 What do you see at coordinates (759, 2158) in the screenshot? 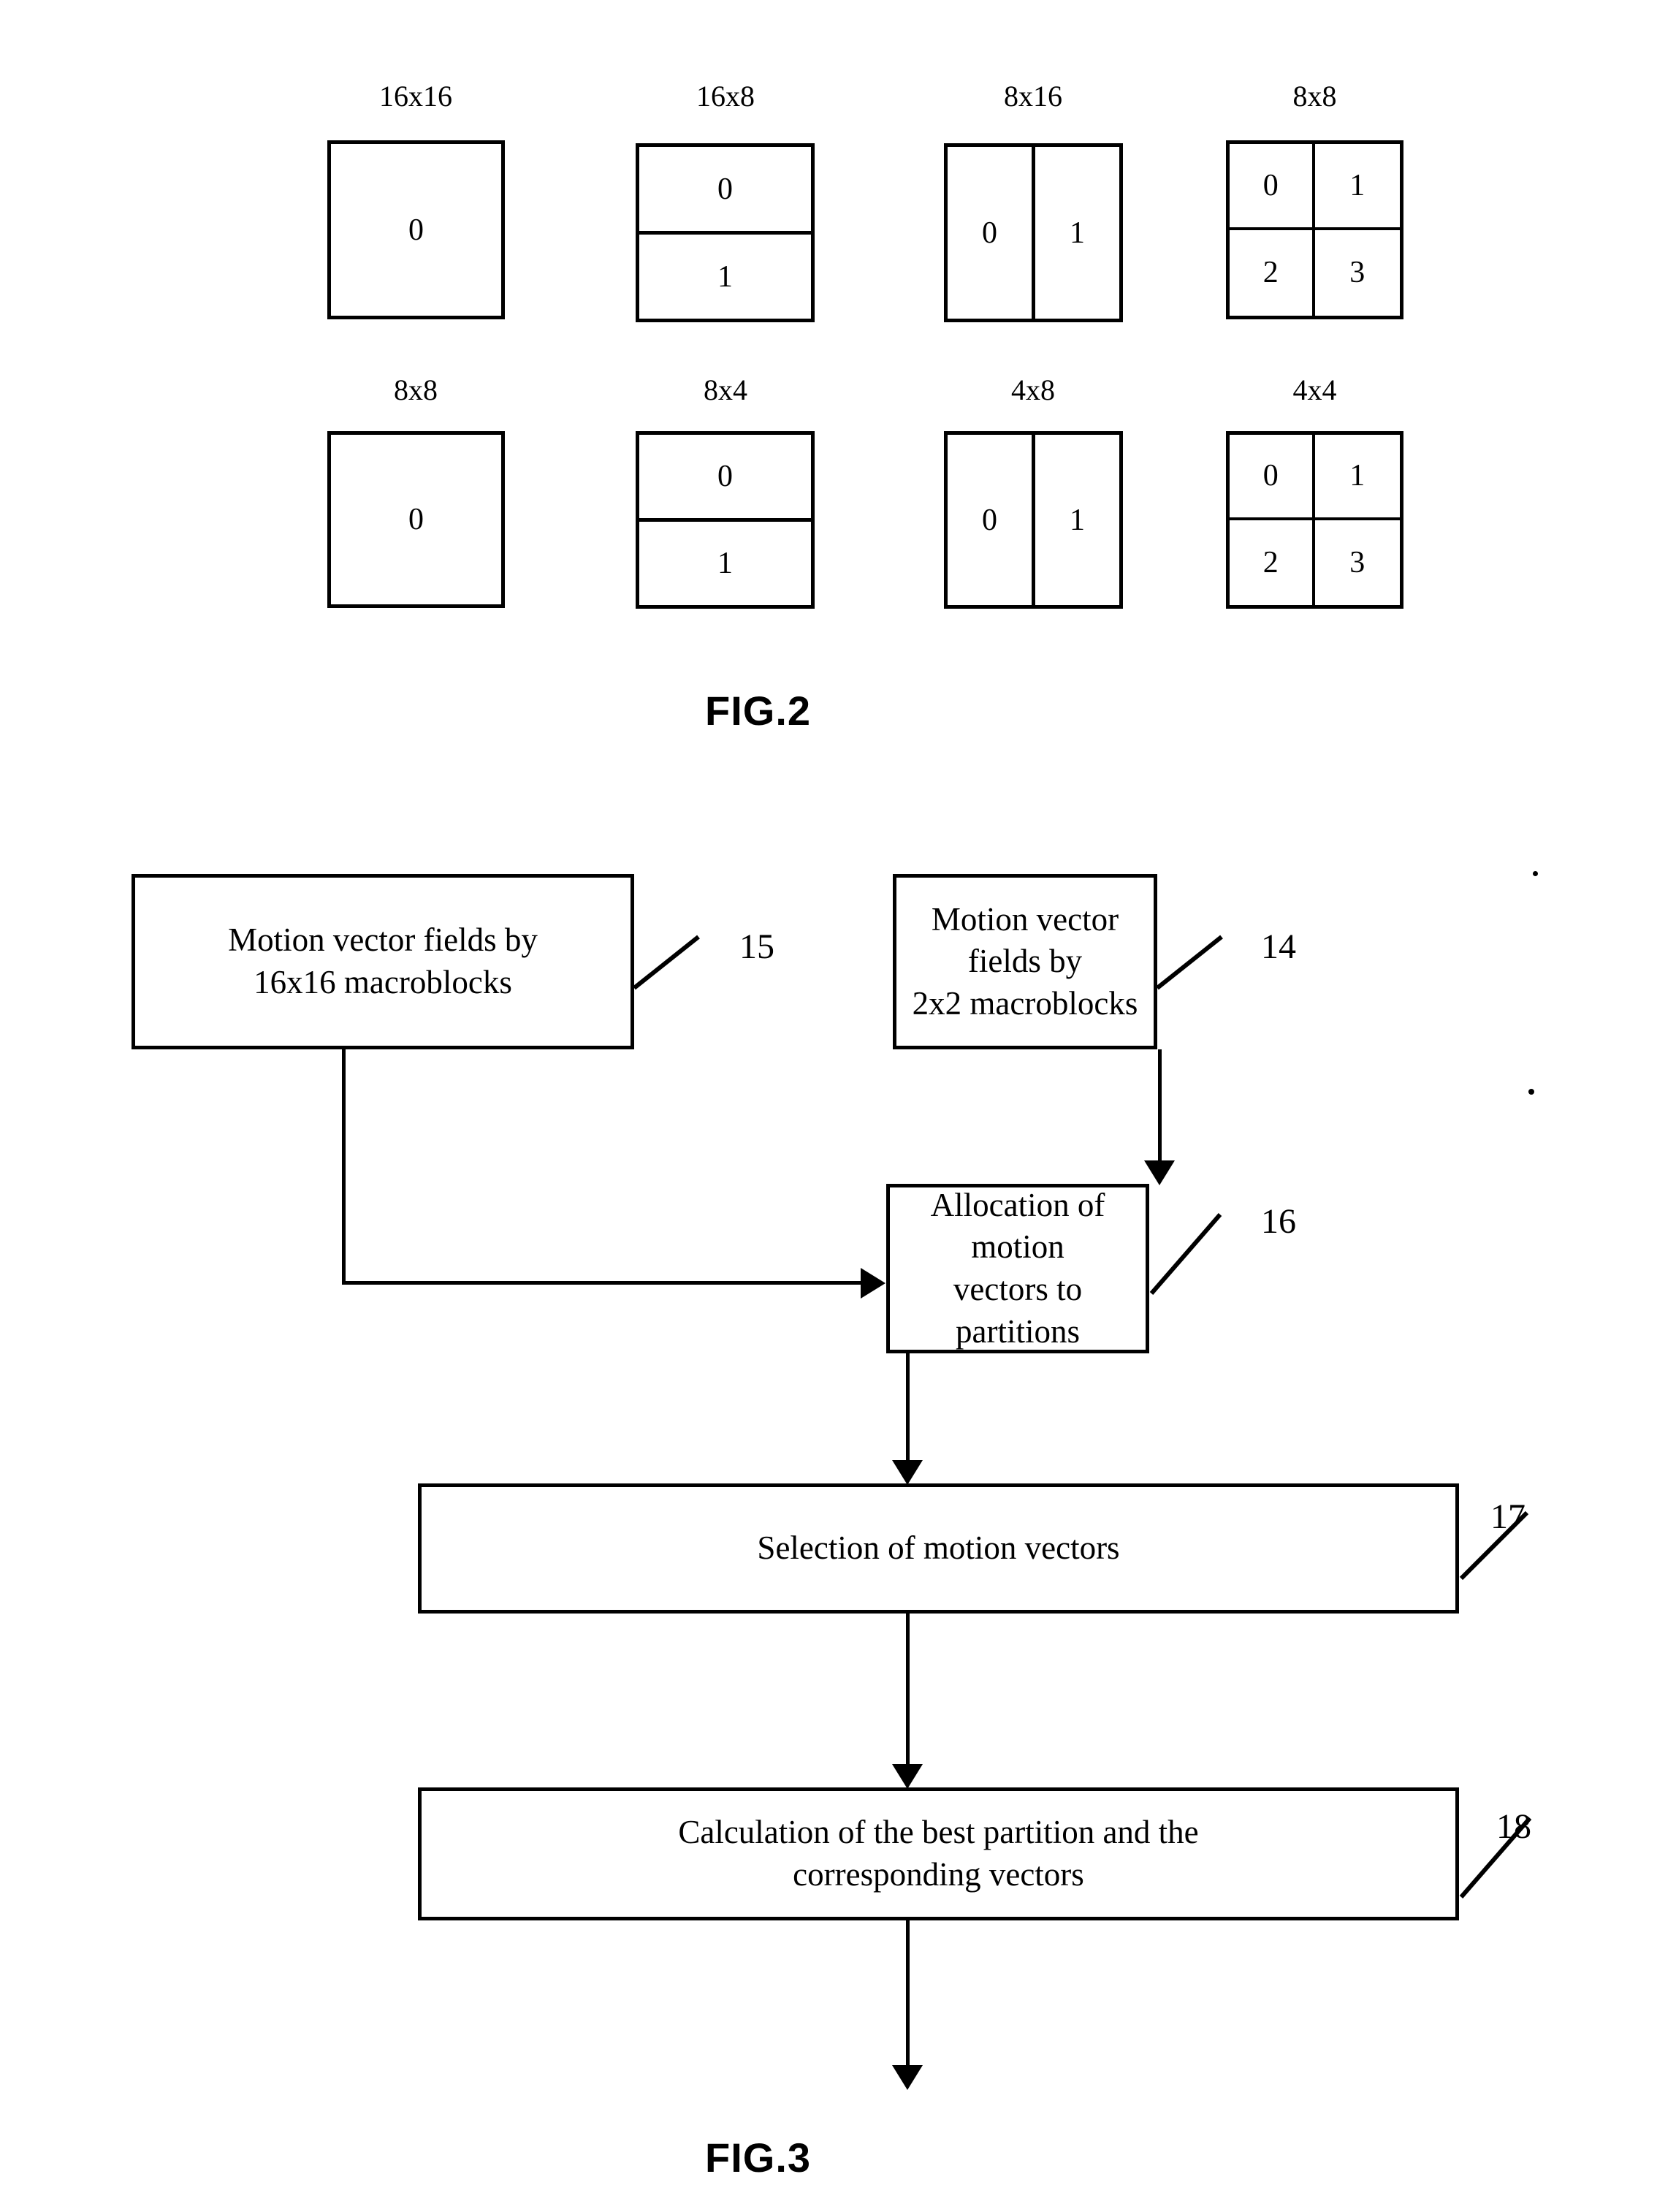
I see `figure-3-caption: FIG.3` at bounding box center [759, 2158].